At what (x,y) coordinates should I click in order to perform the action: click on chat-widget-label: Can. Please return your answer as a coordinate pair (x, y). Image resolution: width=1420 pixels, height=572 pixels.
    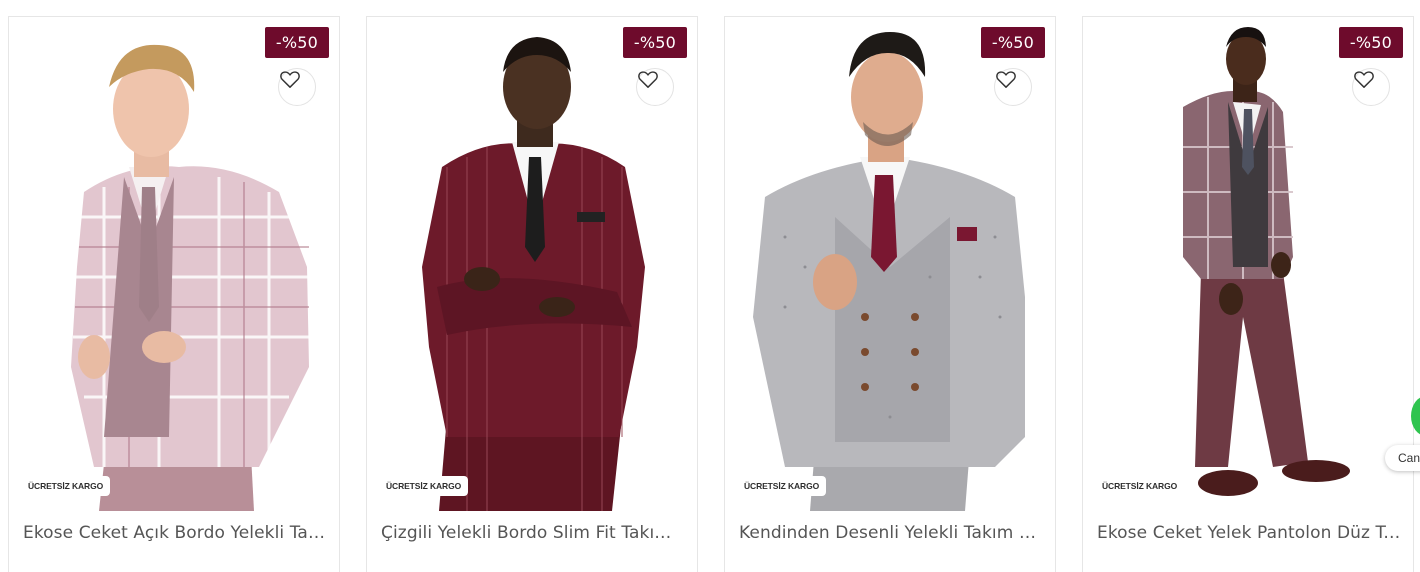
    Looking at the image, I should click on (1402, 458).